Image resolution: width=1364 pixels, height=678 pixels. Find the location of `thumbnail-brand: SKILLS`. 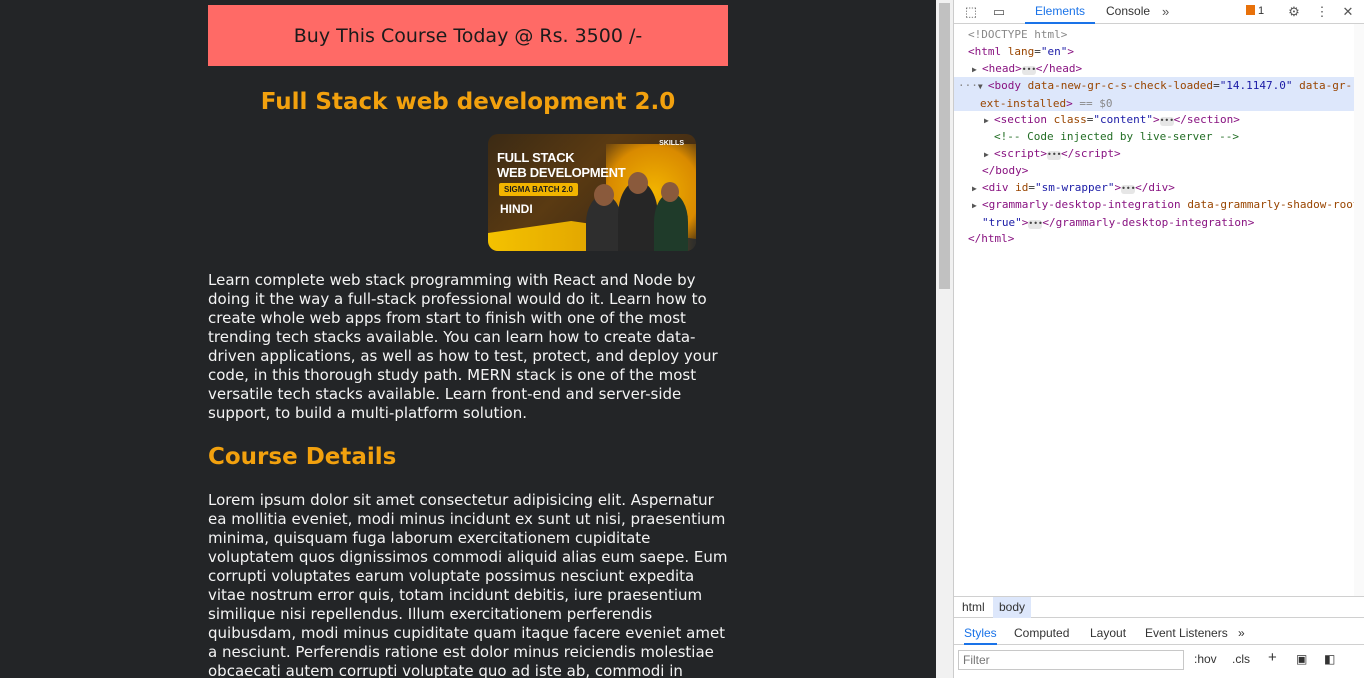

thumbnail-brand: SKILLS is located at coordinates (671, 143).